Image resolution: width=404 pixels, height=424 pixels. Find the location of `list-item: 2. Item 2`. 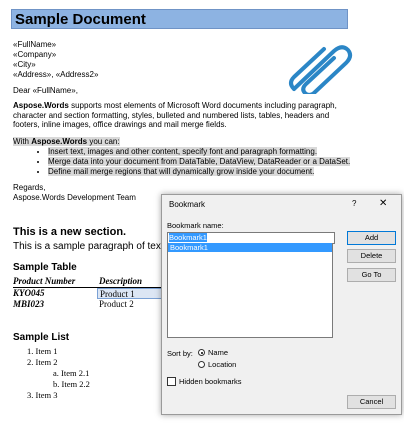

list-item: 2. Item 2 is located at coordinates (42, 362).